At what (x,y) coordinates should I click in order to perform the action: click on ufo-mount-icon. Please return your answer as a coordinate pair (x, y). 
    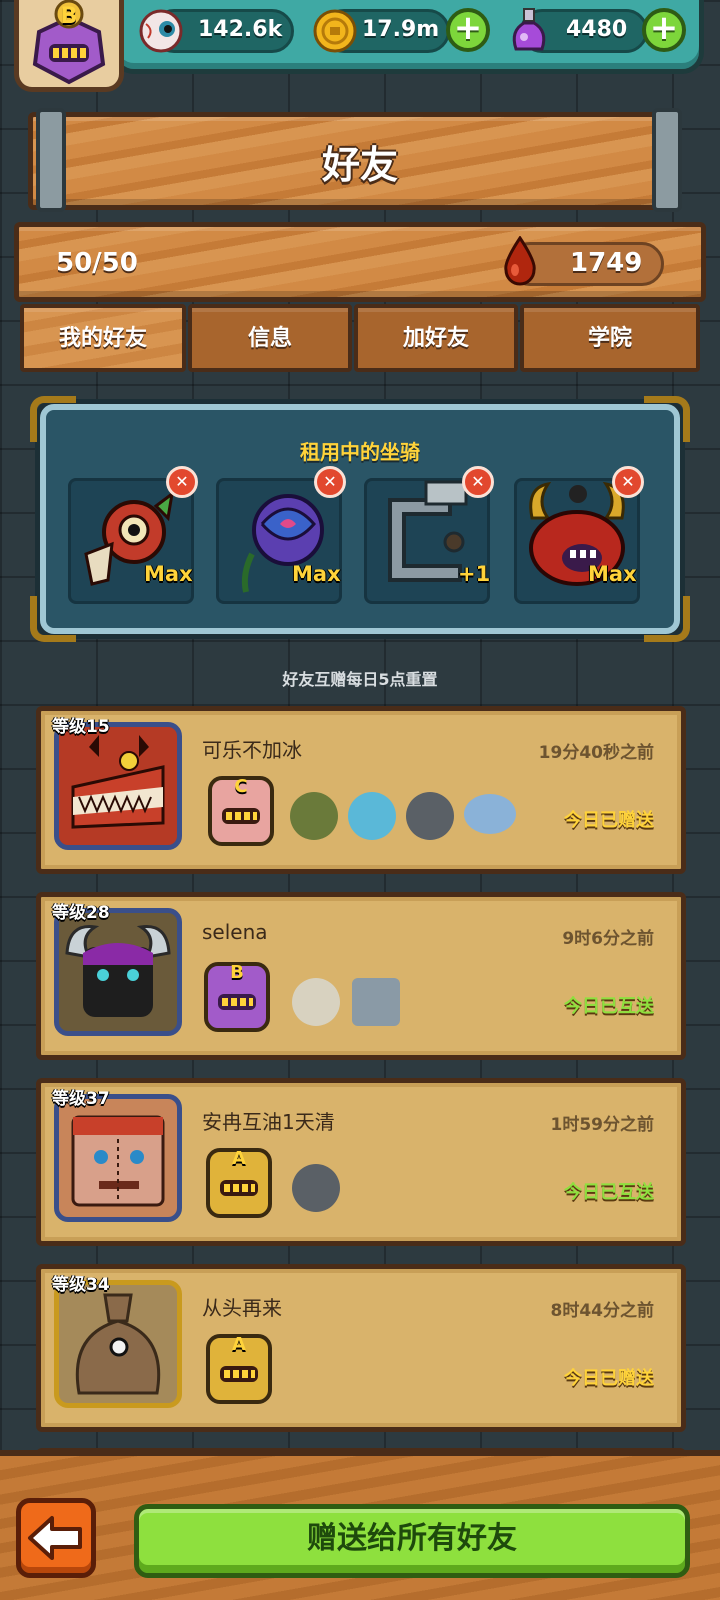
    Looking at the image, I should click on (490, 814).